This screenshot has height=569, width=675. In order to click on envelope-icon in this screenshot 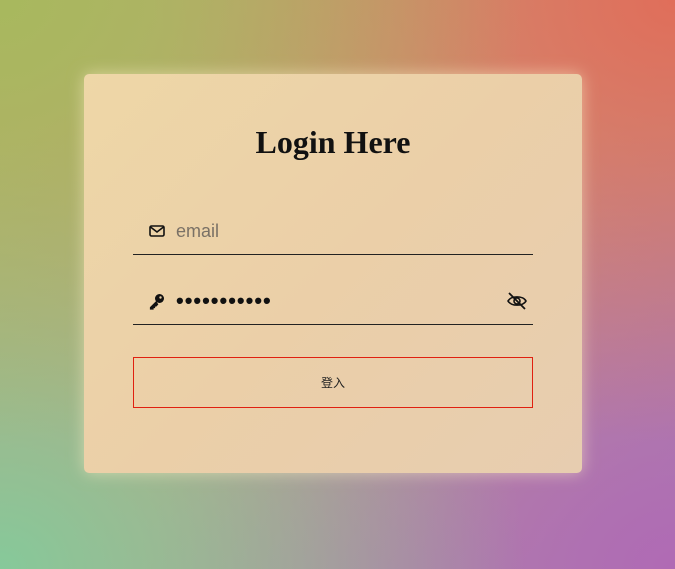, I will do `click(157, 231)`.